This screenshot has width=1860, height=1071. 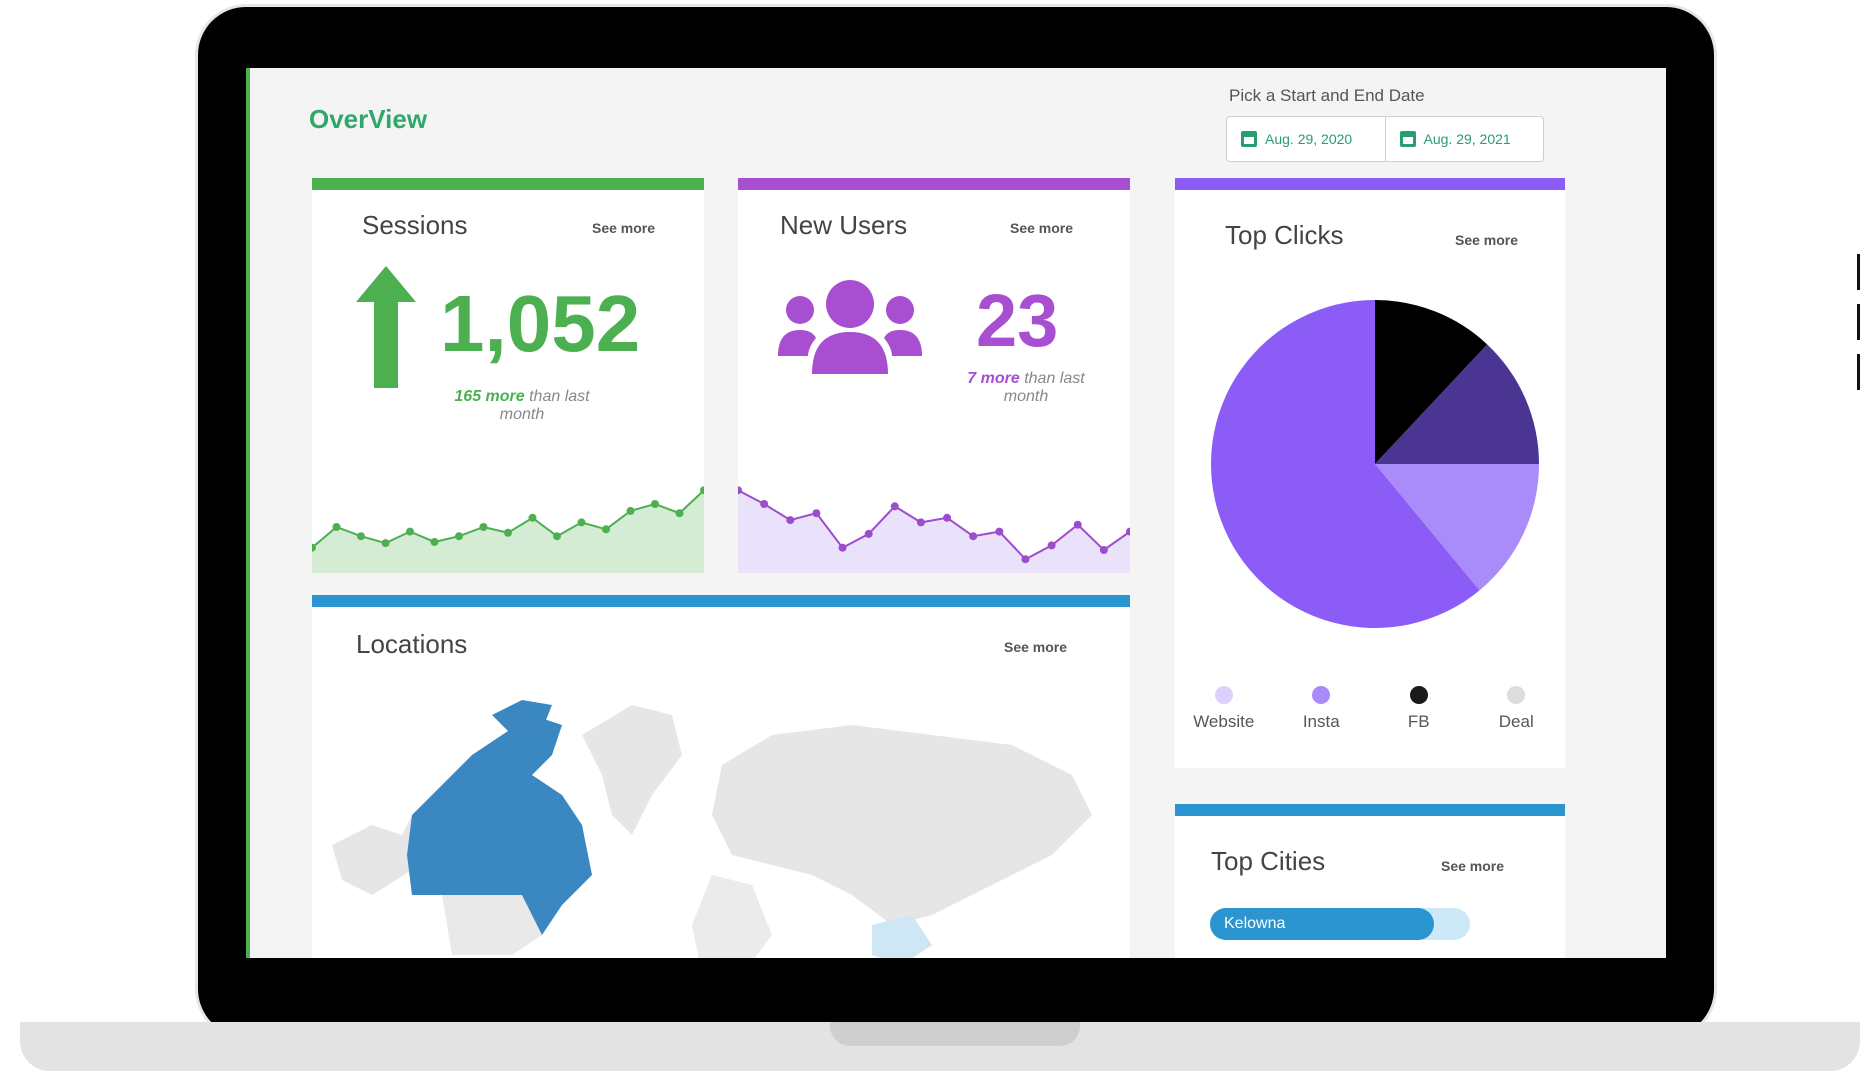 What do you see at coordinates (993, 378) in the screenshot?
I see `delta-strong: 7 more` at bounding box center [993, 378].